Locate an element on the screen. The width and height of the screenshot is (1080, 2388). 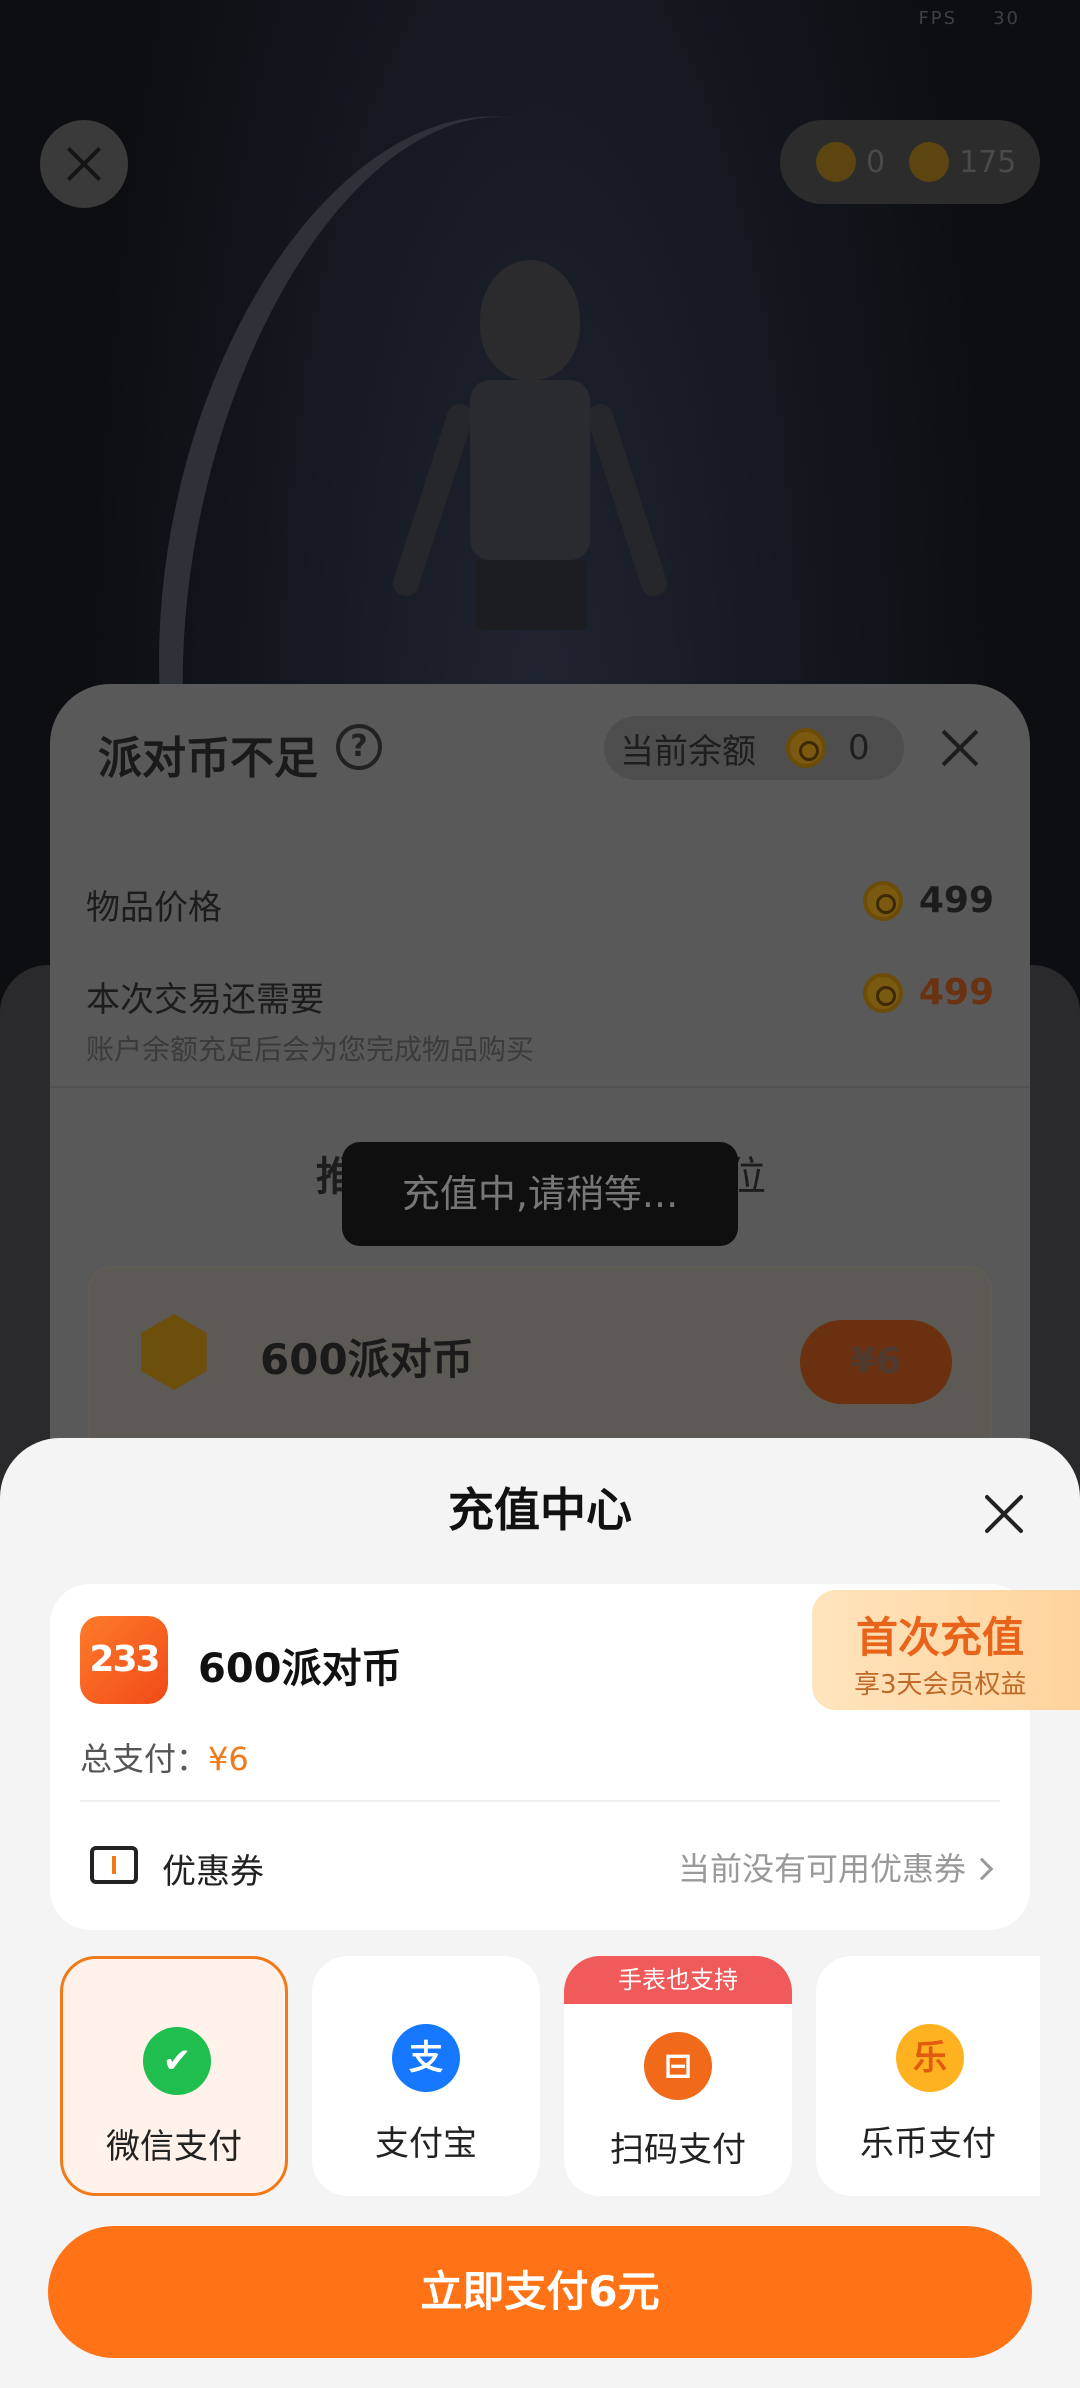
total-label: 总支付： is located at coordinates (144, 1759).